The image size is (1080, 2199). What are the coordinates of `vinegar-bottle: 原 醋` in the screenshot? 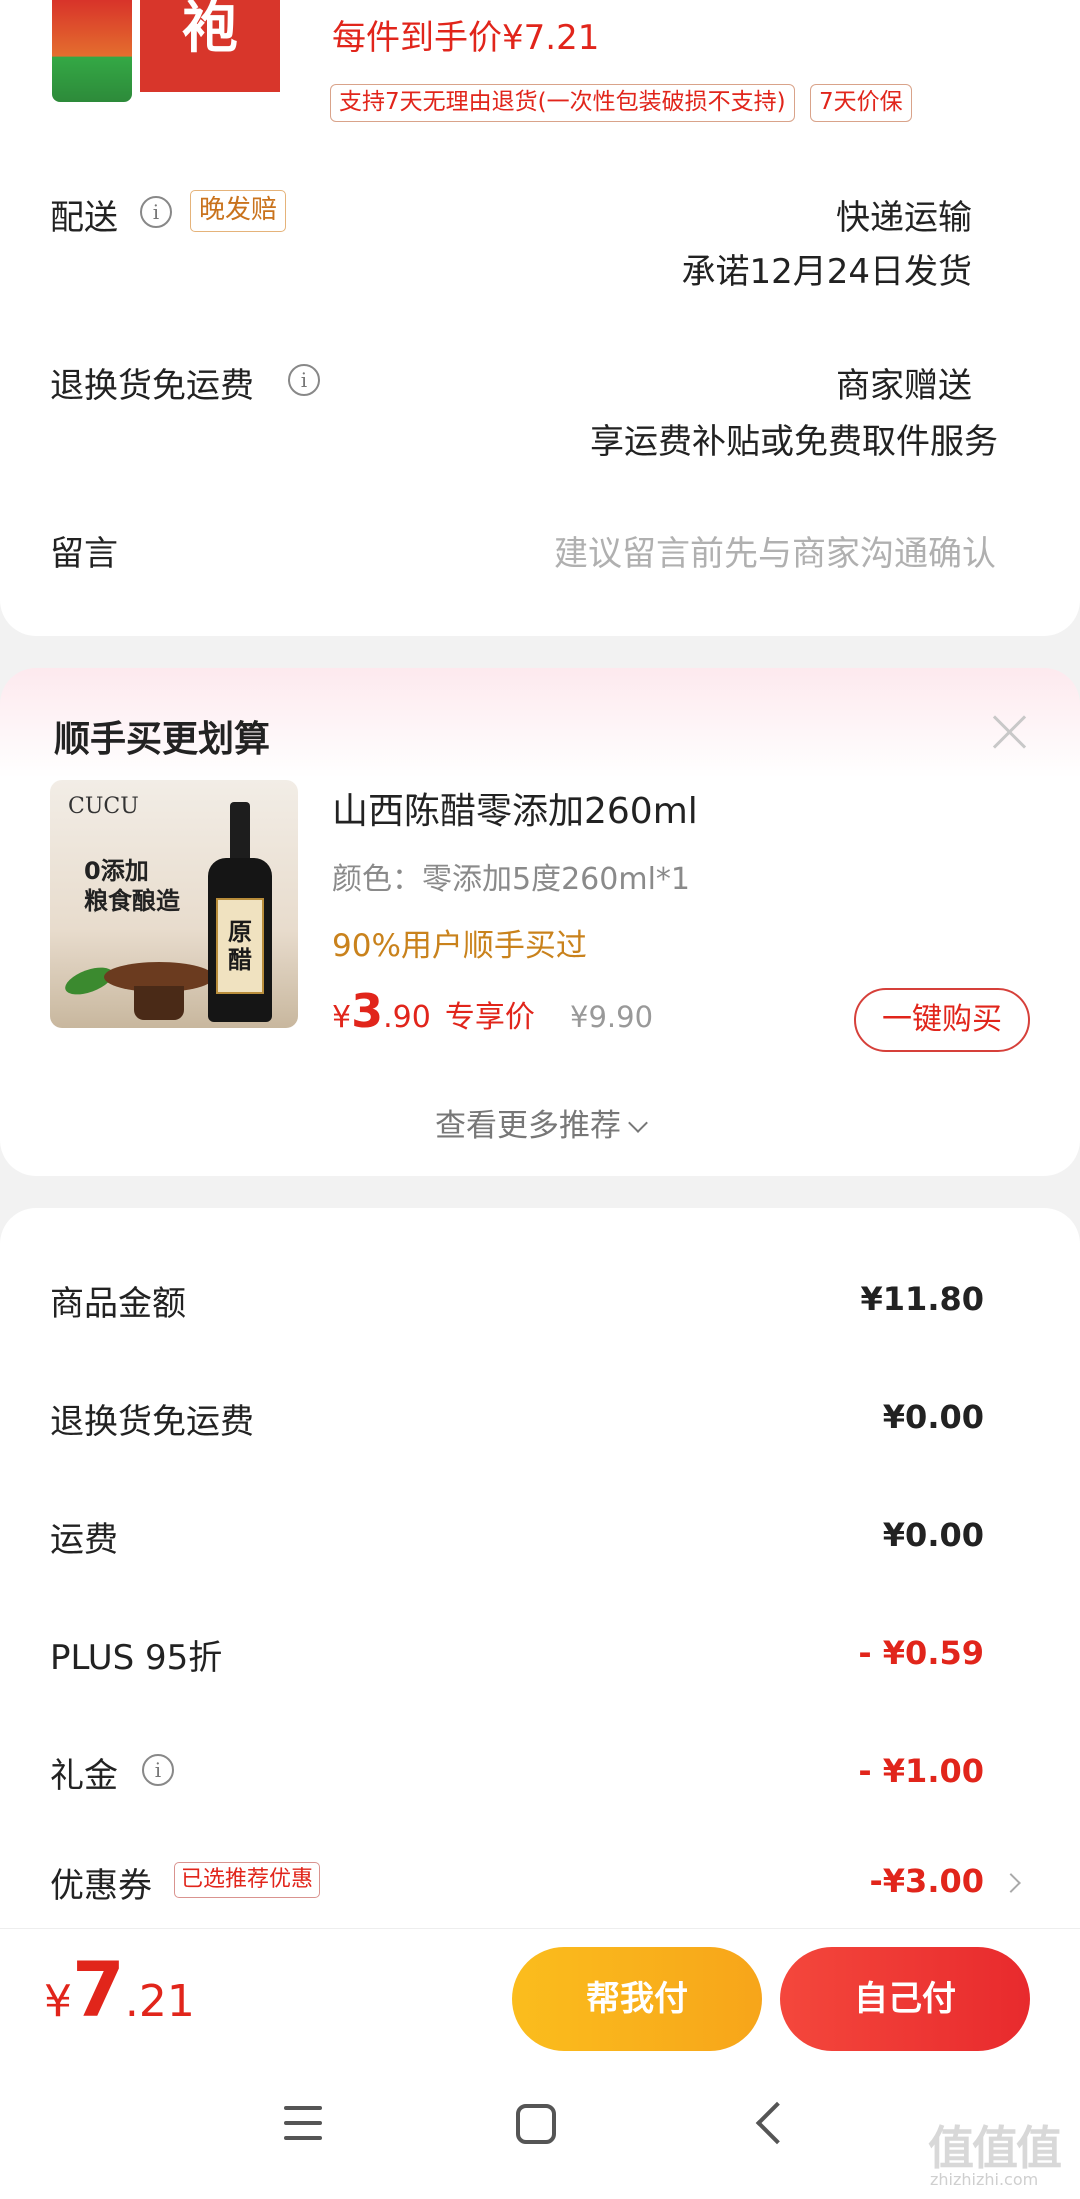 It's located at (240, 912).